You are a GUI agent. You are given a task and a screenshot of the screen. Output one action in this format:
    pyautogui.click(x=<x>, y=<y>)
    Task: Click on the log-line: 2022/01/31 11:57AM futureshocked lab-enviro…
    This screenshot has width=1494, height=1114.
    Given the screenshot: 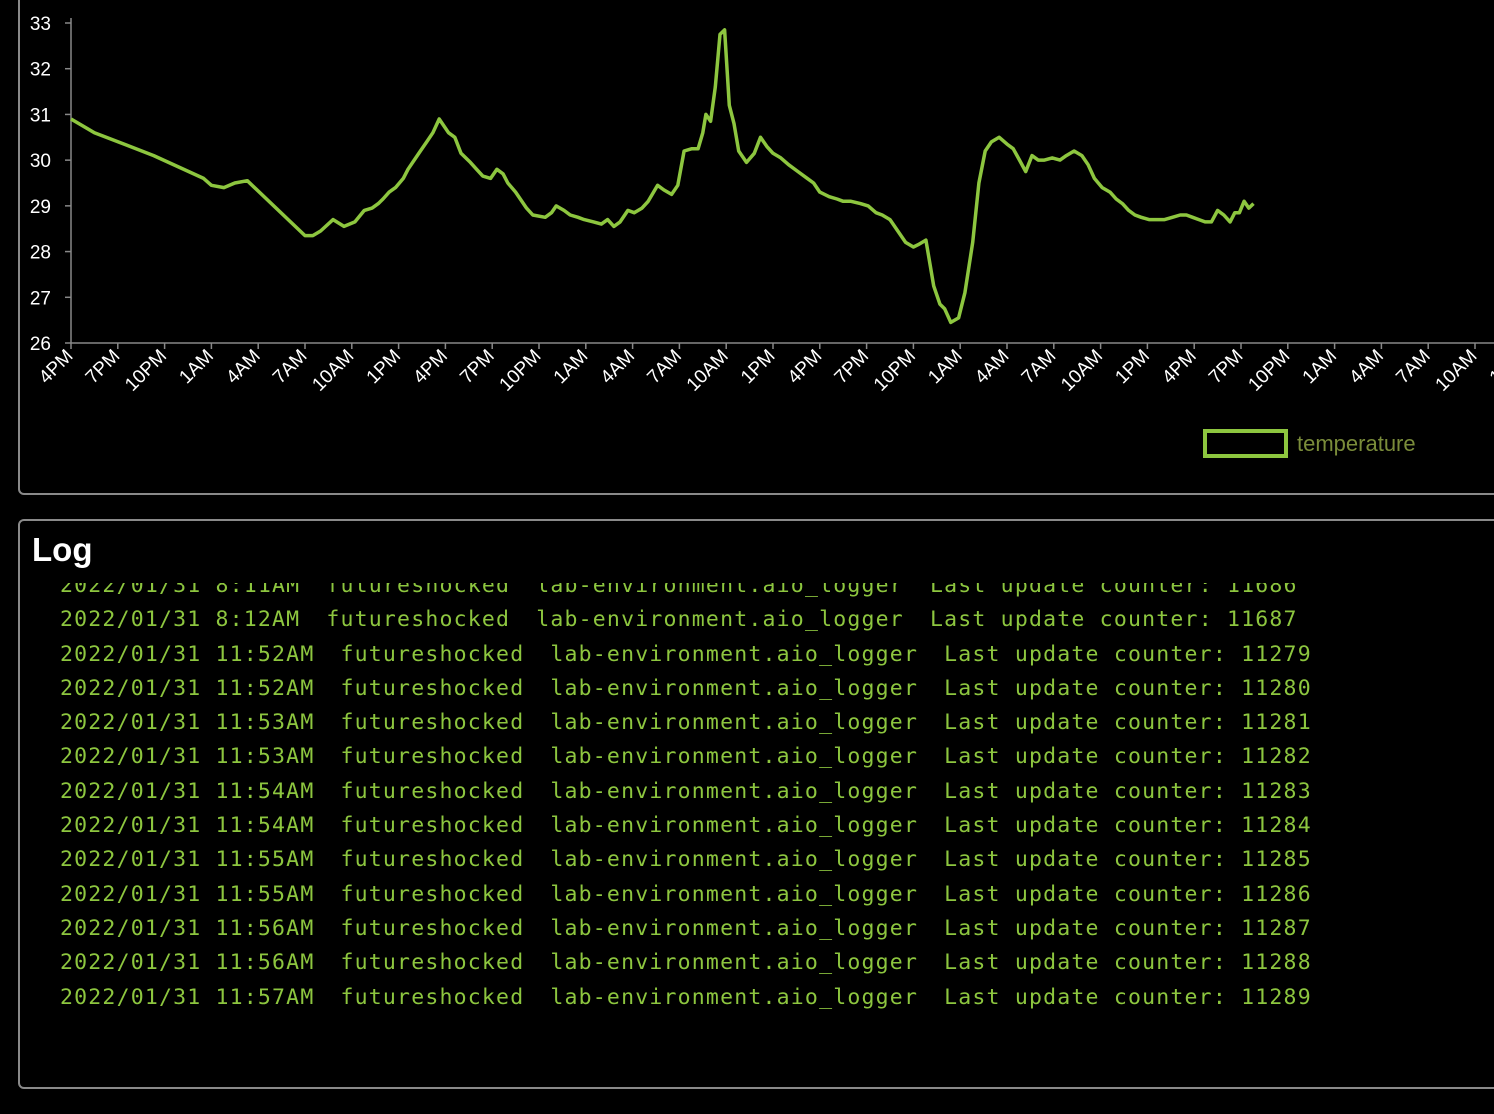 What is the action you would take?
    pyautogui.click(x=686, y=998)
    